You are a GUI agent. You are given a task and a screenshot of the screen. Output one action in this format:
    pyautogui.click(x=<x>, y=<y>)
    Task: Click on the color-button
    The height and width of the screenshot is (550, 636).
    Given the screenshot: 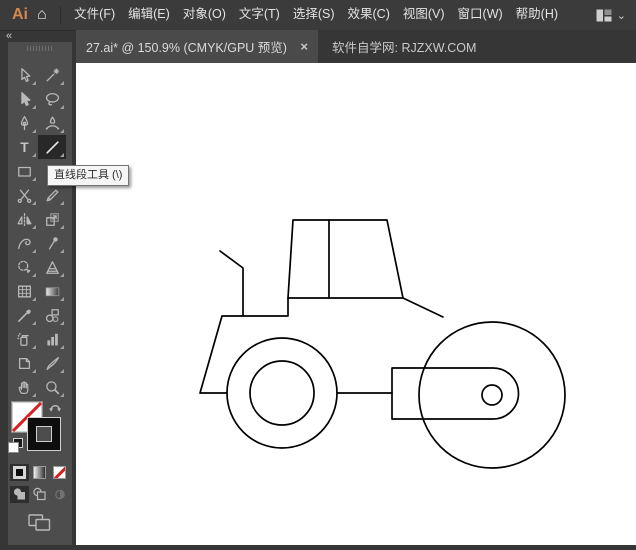 What is the action you would take?
    pyautogui.click(x=19, y=472)
    